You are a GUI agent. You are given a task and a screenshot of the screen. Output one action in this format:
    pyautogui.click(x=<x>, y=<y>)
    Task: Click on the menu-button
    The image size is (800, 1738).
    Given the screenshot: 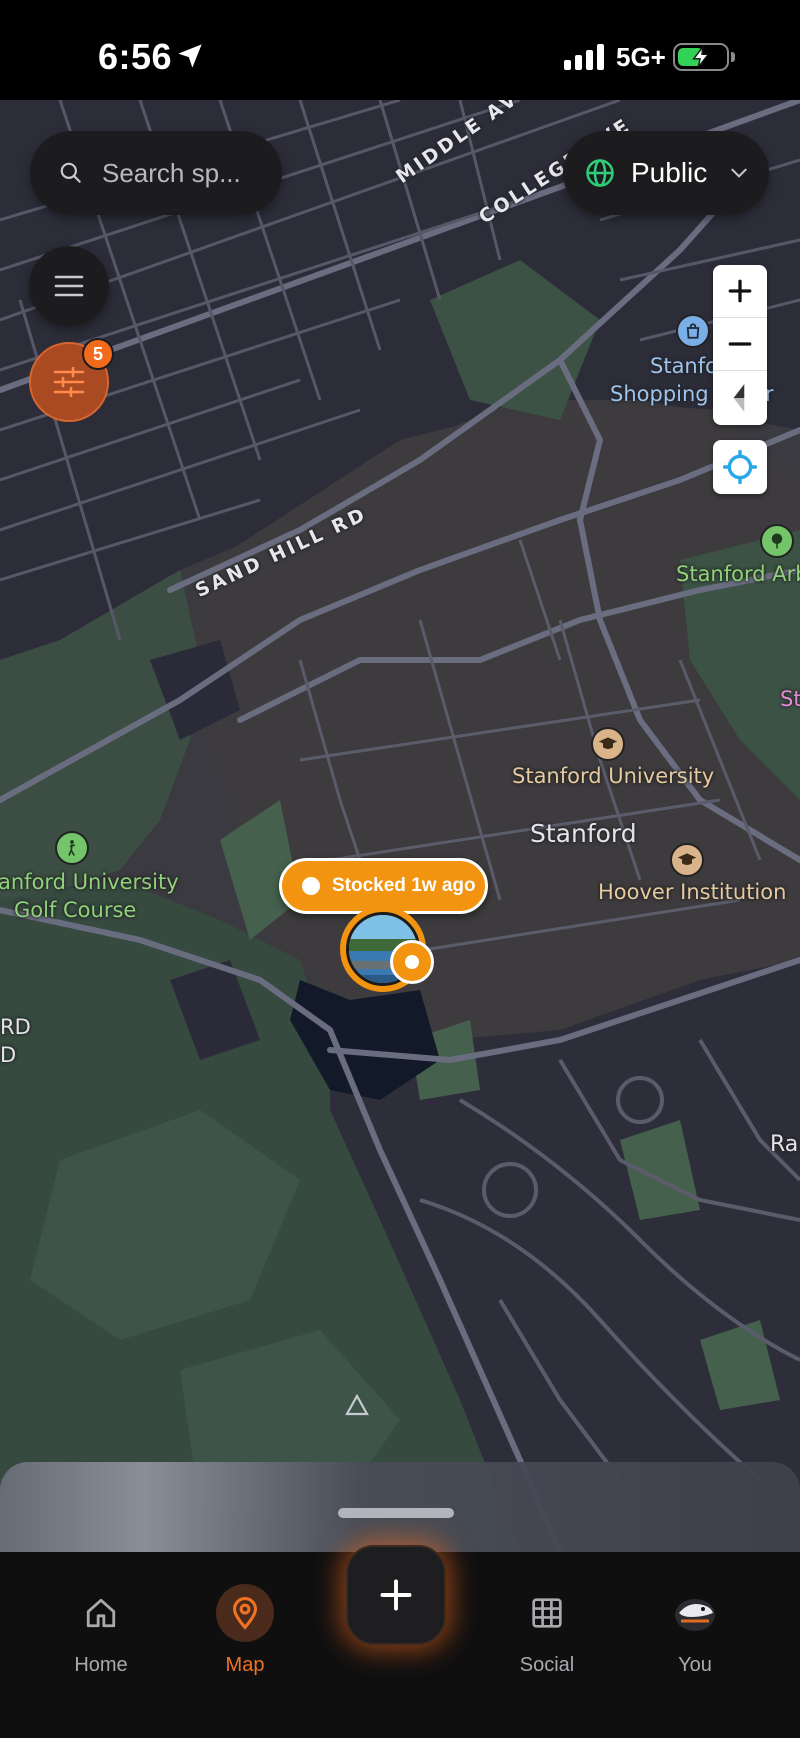 What is the action you would take?
    pyautogui.click(x=69, y=286)
    